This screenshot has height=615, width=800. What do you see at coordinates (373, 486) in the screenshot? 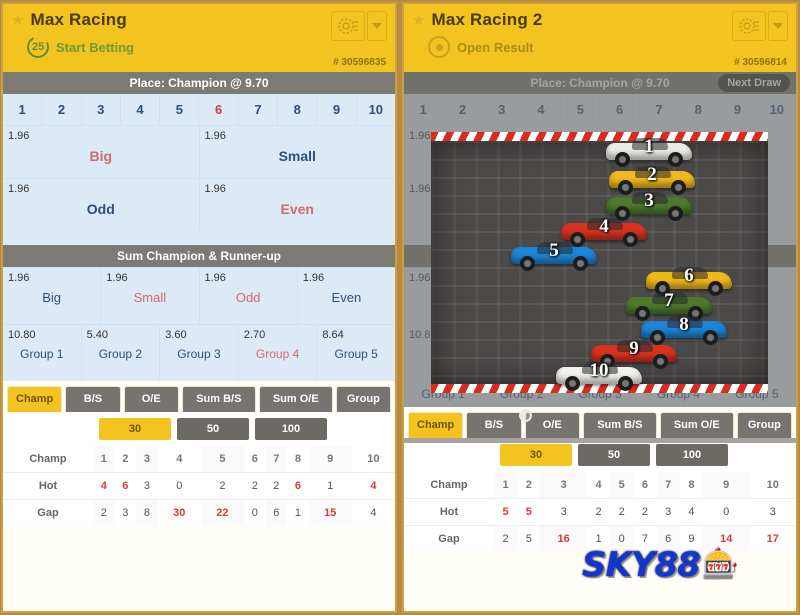
I see `hot-10: 4` at bounding box center [373, 486].